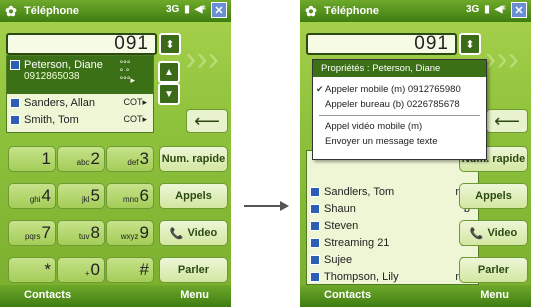  Describe the element at coordinates (59, 102) in the screenshot. I see `suggestion-name: Sanders, Allan` at that location.